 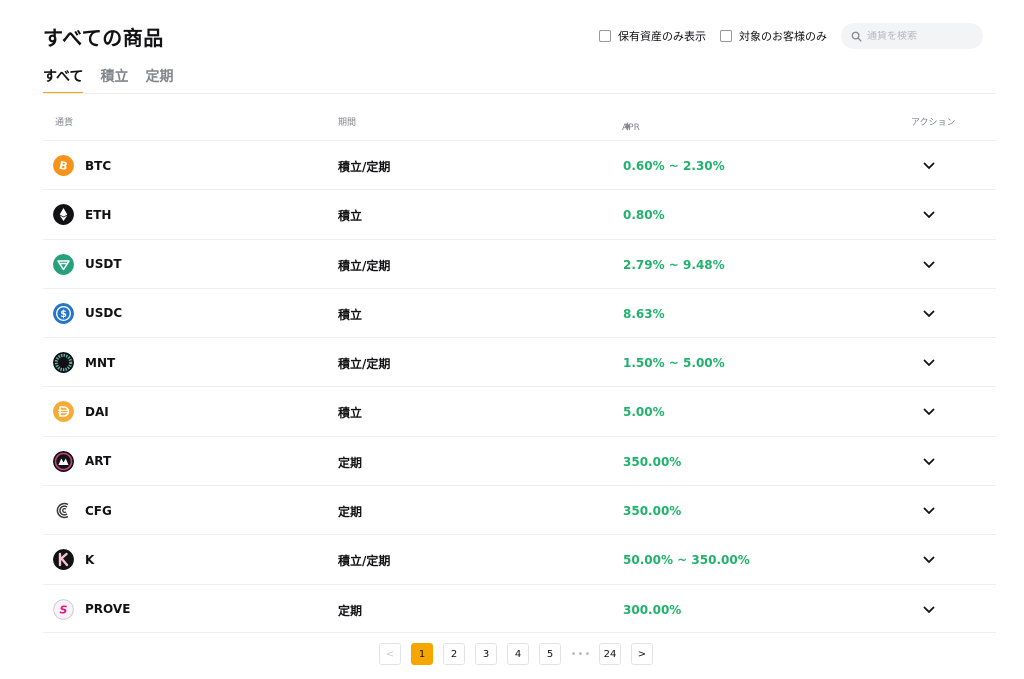 What do you see at coordinates (662, 36) in the screenshot?
I see `own-assets-label: 保有資産のみ表示` at bounding box center [662, 36].